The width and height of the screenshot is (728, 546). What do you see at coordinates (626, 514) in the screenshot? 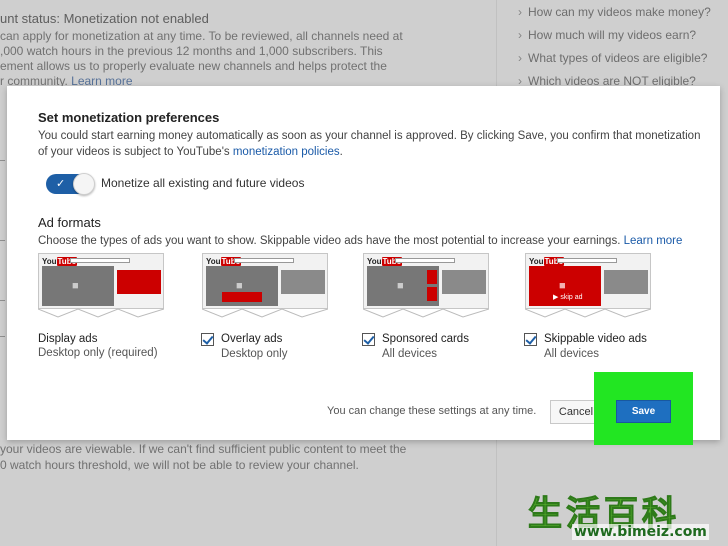
I see `watermark: 生活百科 www.bimeiz.com` at bounding box center [626, 514].